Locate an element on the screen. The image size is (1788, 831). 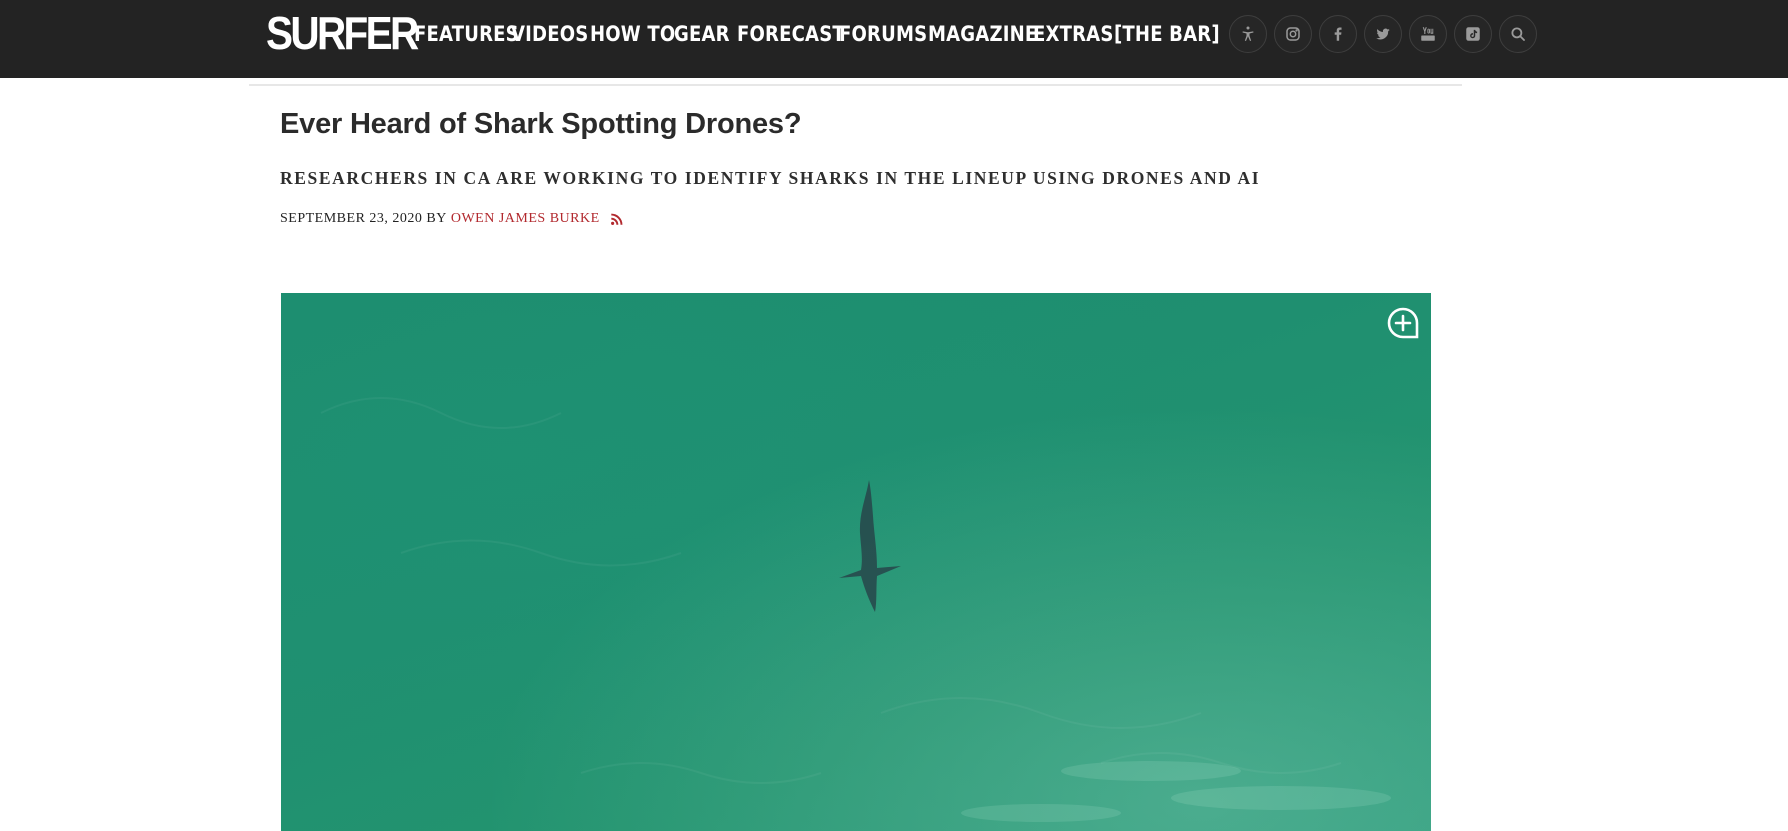
facebook-icon is located at coordinates (1338, 34).